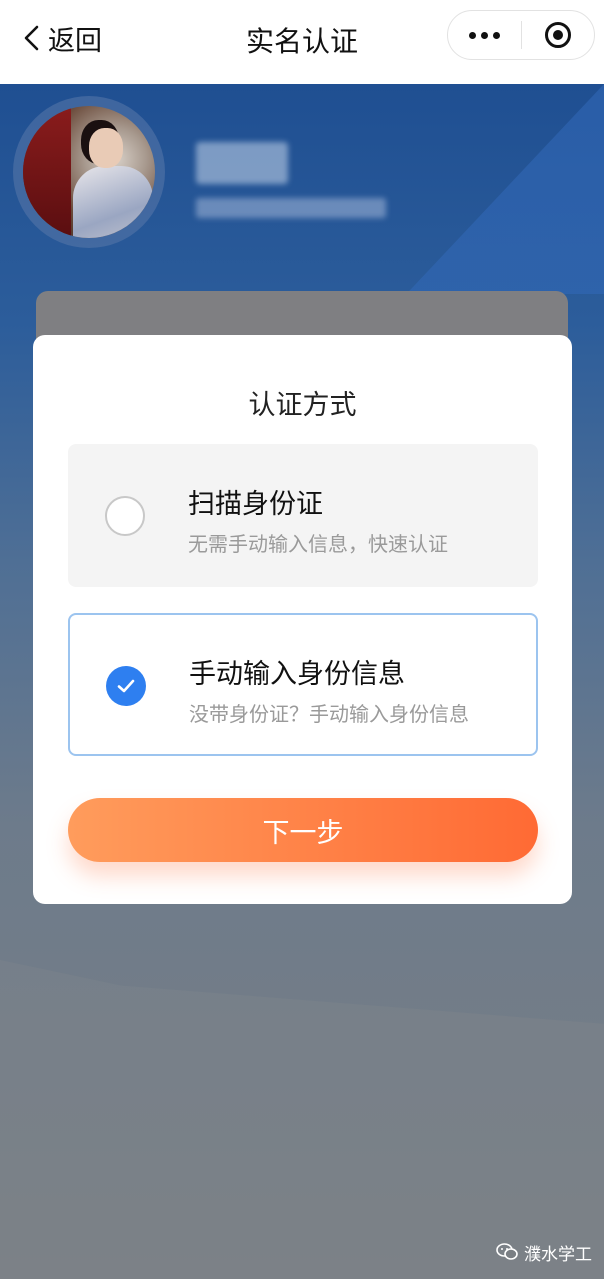 The height and width of the screenshot is (1279, 604). I want to click on watermark: 濮水学工, so click(544, 1252).